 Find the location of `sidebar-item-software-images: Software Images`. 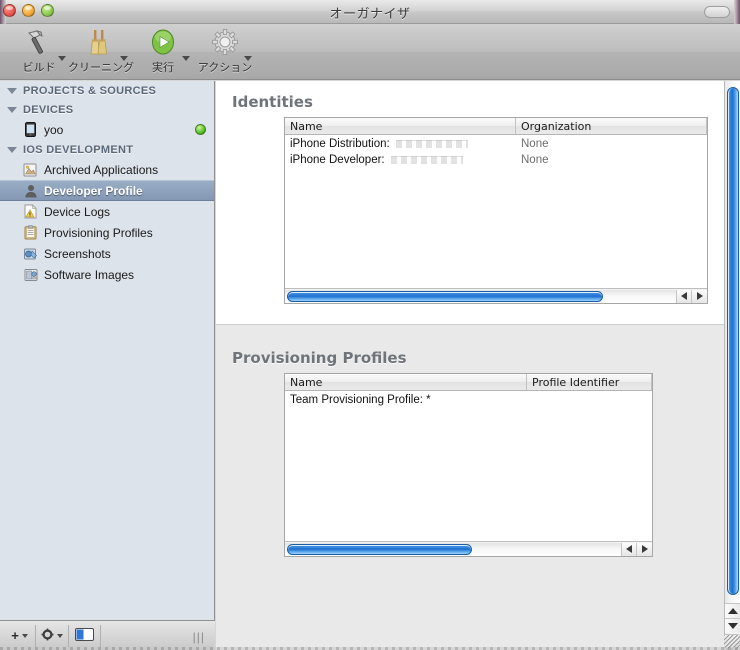

sidebar-item-software-images: Software Images is located at coordinates (107, 274).